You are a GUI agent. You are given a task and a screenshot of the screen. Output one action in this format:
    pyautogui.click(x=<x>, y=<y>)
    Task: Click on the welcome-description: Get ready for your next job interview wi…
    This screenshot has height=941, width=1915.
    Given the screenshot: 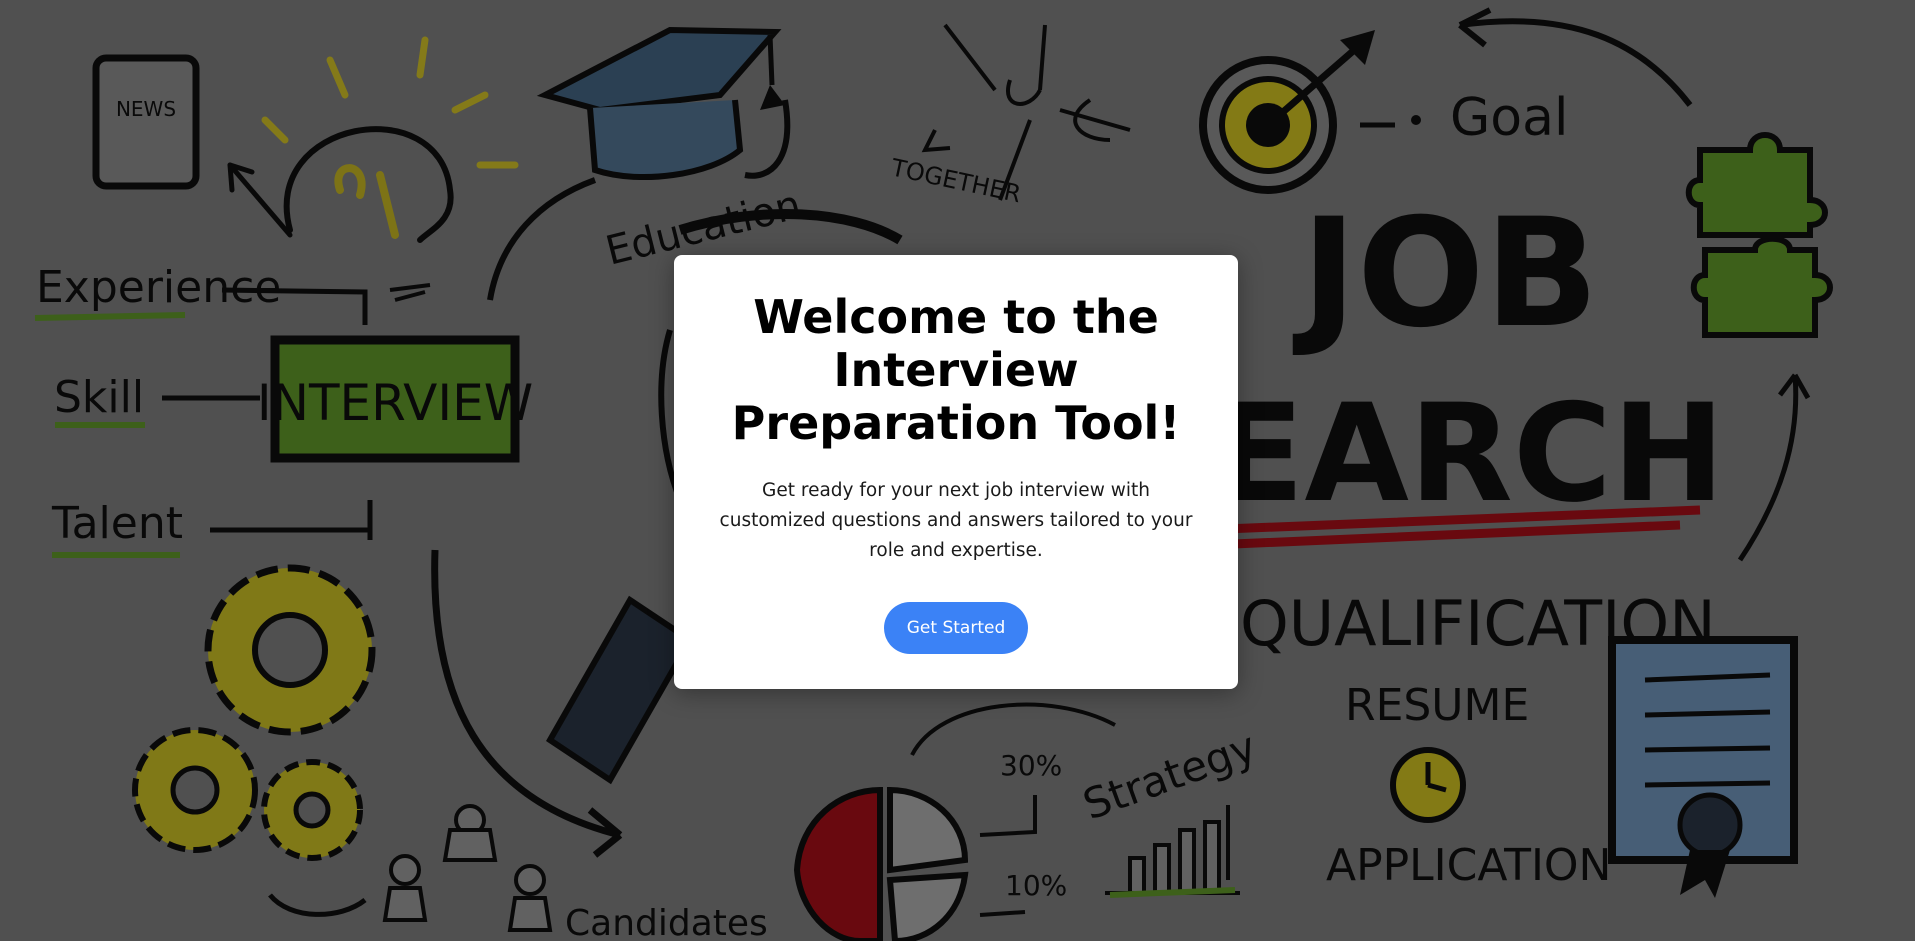 What is the action you would take?
    pyautogui.click(x=956, y=520)
    